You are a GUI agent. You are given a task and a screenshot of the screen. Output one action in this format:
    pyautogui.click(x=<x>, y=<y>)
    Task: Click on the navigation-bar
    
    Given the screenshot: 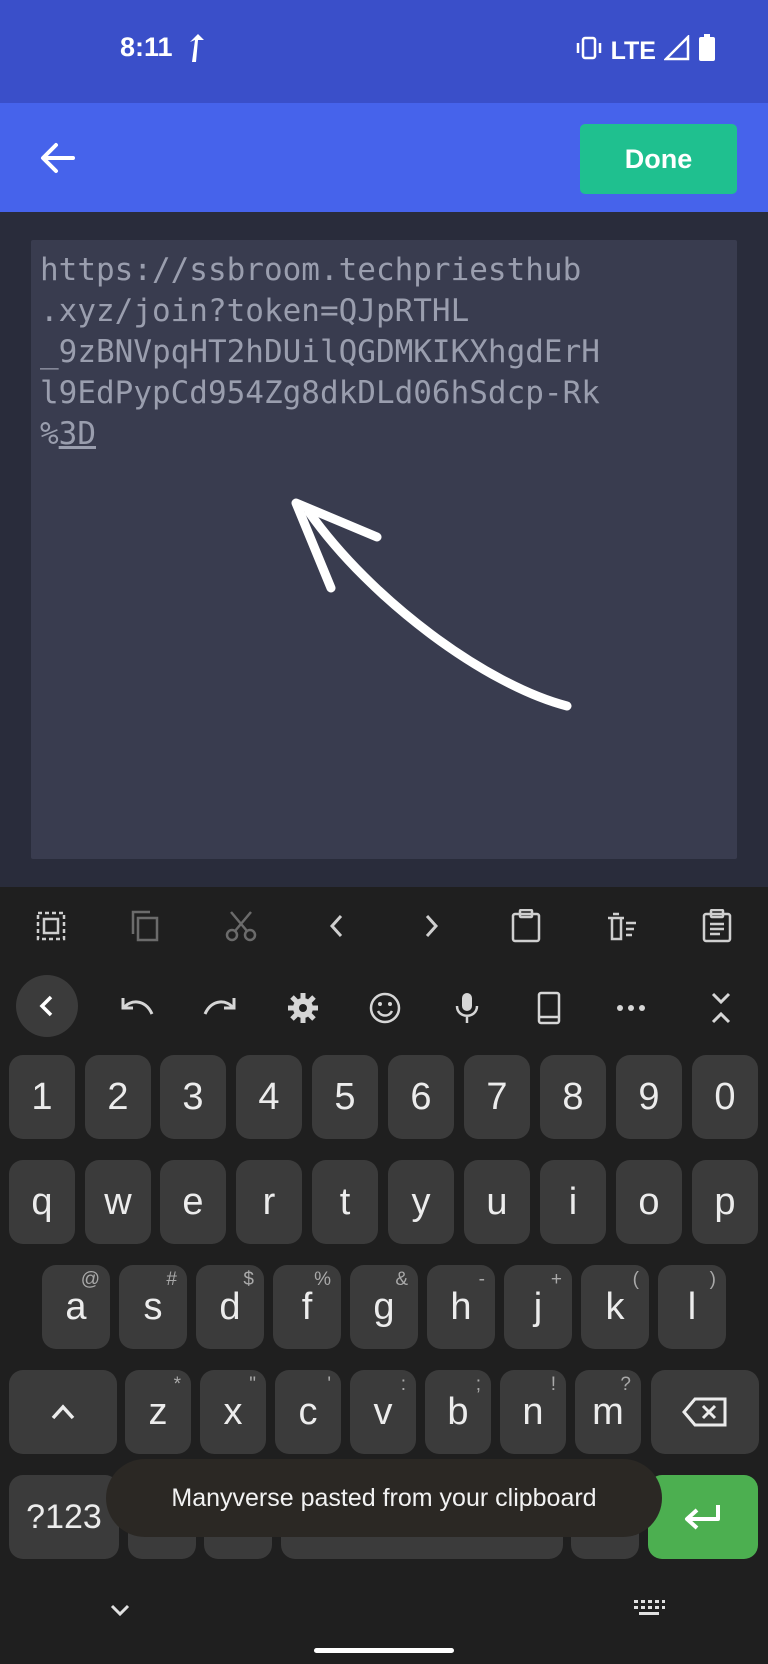 What is the action you would take?
    pyautogui.click(x=384, y=1622)
    